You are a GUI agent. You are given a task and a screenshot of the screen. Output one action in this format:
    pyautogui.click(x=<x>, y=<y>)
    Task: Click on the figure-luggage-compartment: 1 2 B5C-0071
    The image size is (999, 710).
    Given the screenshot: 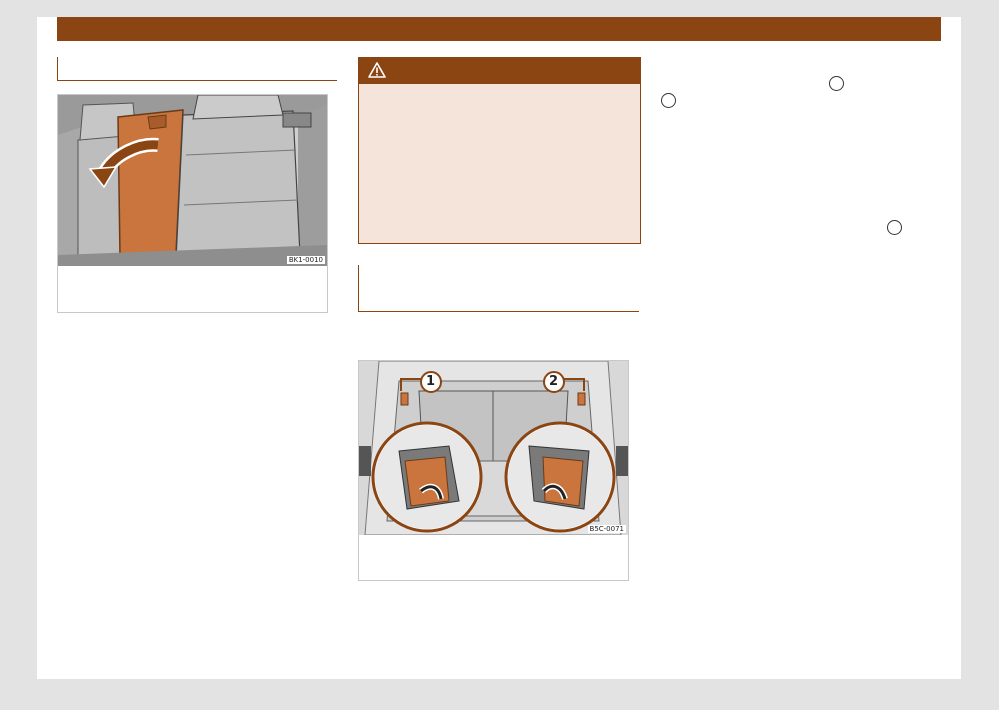 What is the action you would take?
    pyautogui.click(x=493, y=470)
    